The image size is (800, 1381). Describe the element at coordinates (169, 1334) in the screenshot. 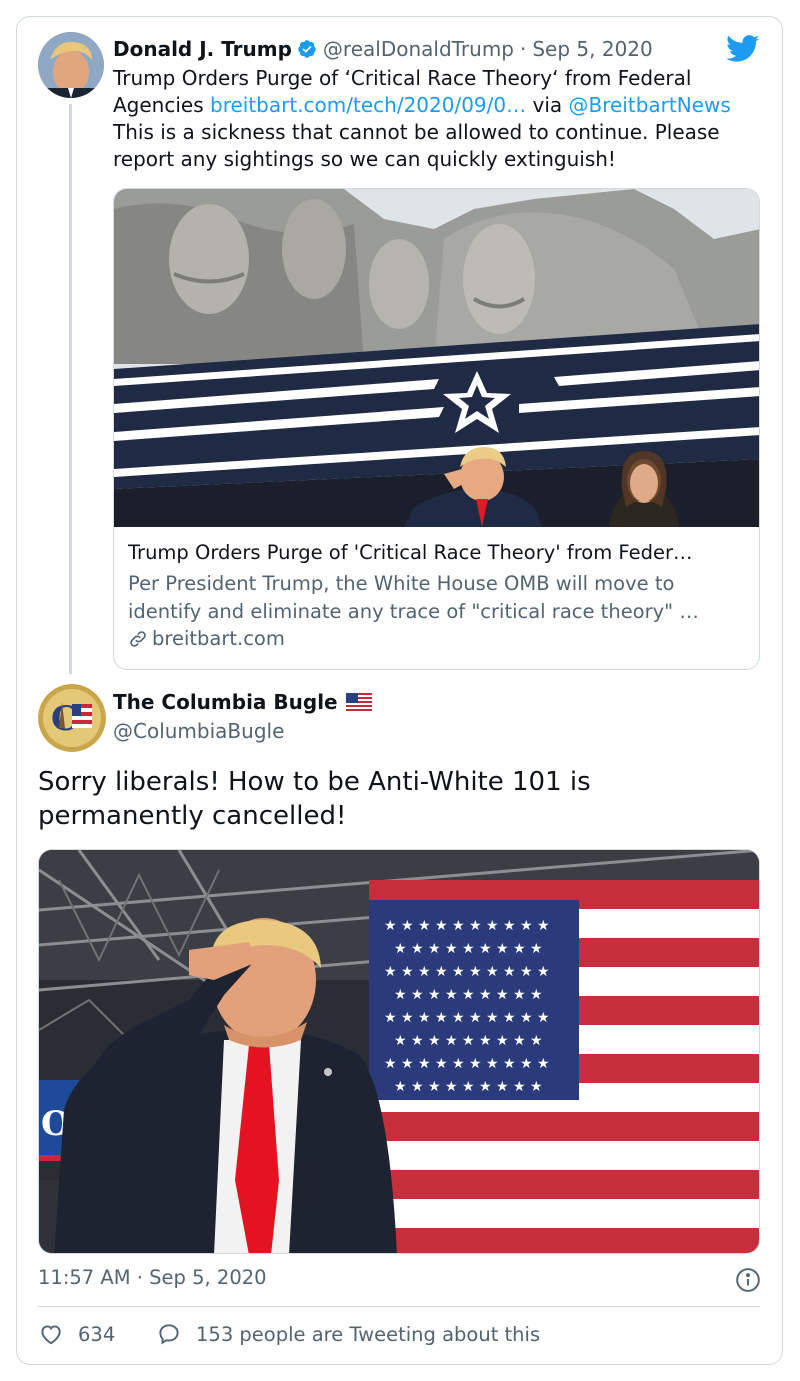

I see `reply-bubble-icon` at that location.